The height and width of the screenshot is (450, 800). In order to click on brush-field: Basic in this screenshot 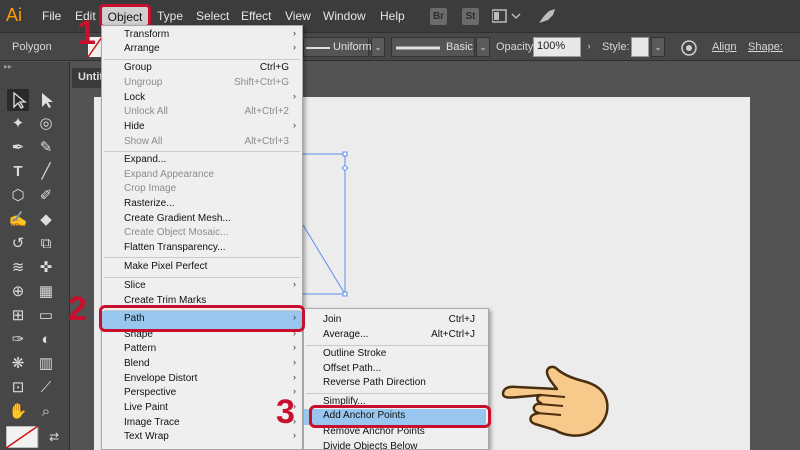, I will do `click(433, 47)`.